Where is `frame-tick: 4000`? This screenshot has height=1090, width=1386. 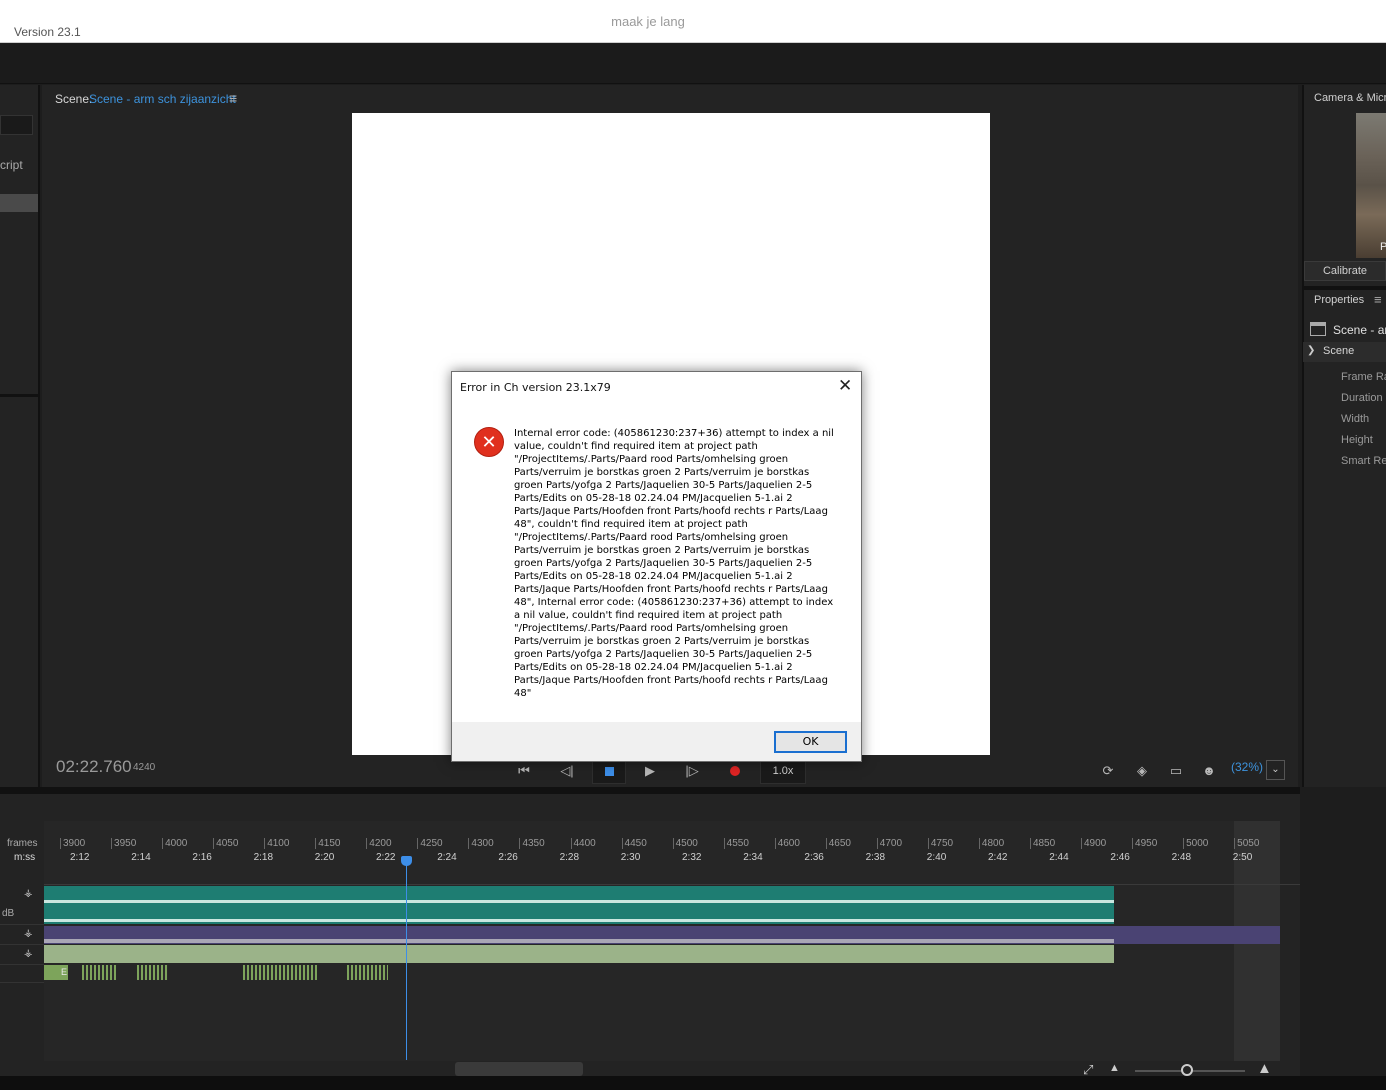
frame-tick: 4000 is located at coordinates (174, 843).